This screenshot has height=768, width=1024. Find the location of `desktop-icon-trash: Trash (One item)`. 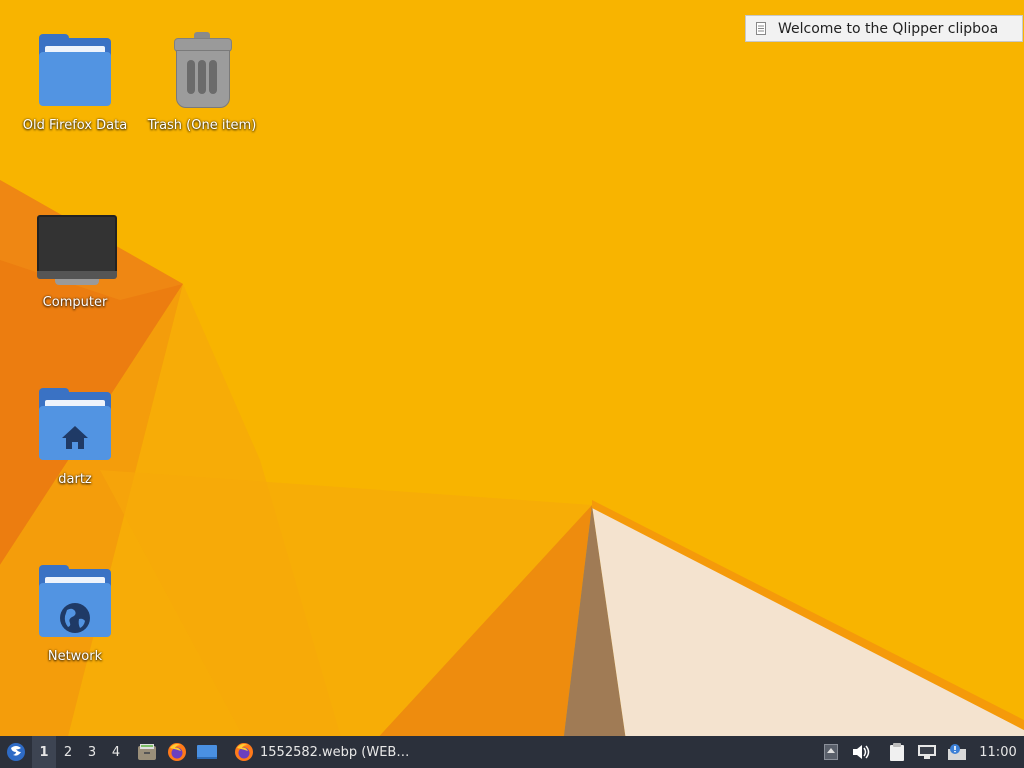

desktop-icon-trash: Trash (One item) is located at coordinates (202, 82).